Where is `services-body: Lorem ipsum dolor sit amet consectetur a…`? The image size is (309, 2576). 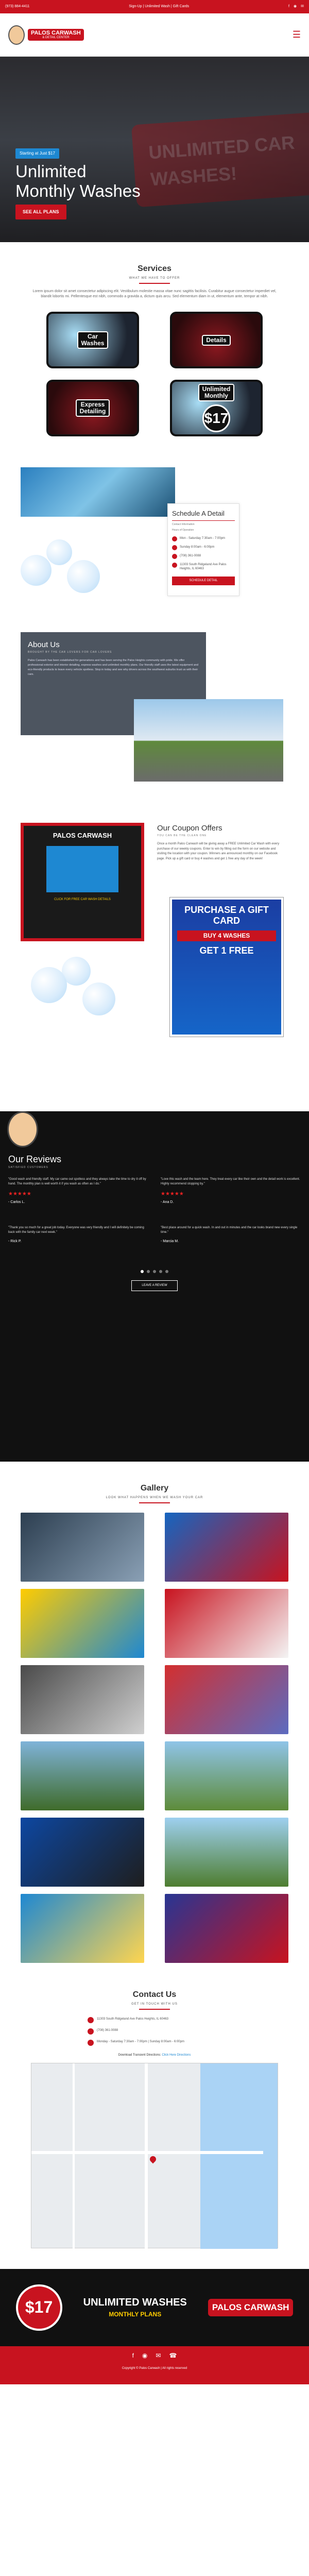
services-body: Lorem ipsum dolor sit amet consectetur a… is located at coordinates (154, 294).